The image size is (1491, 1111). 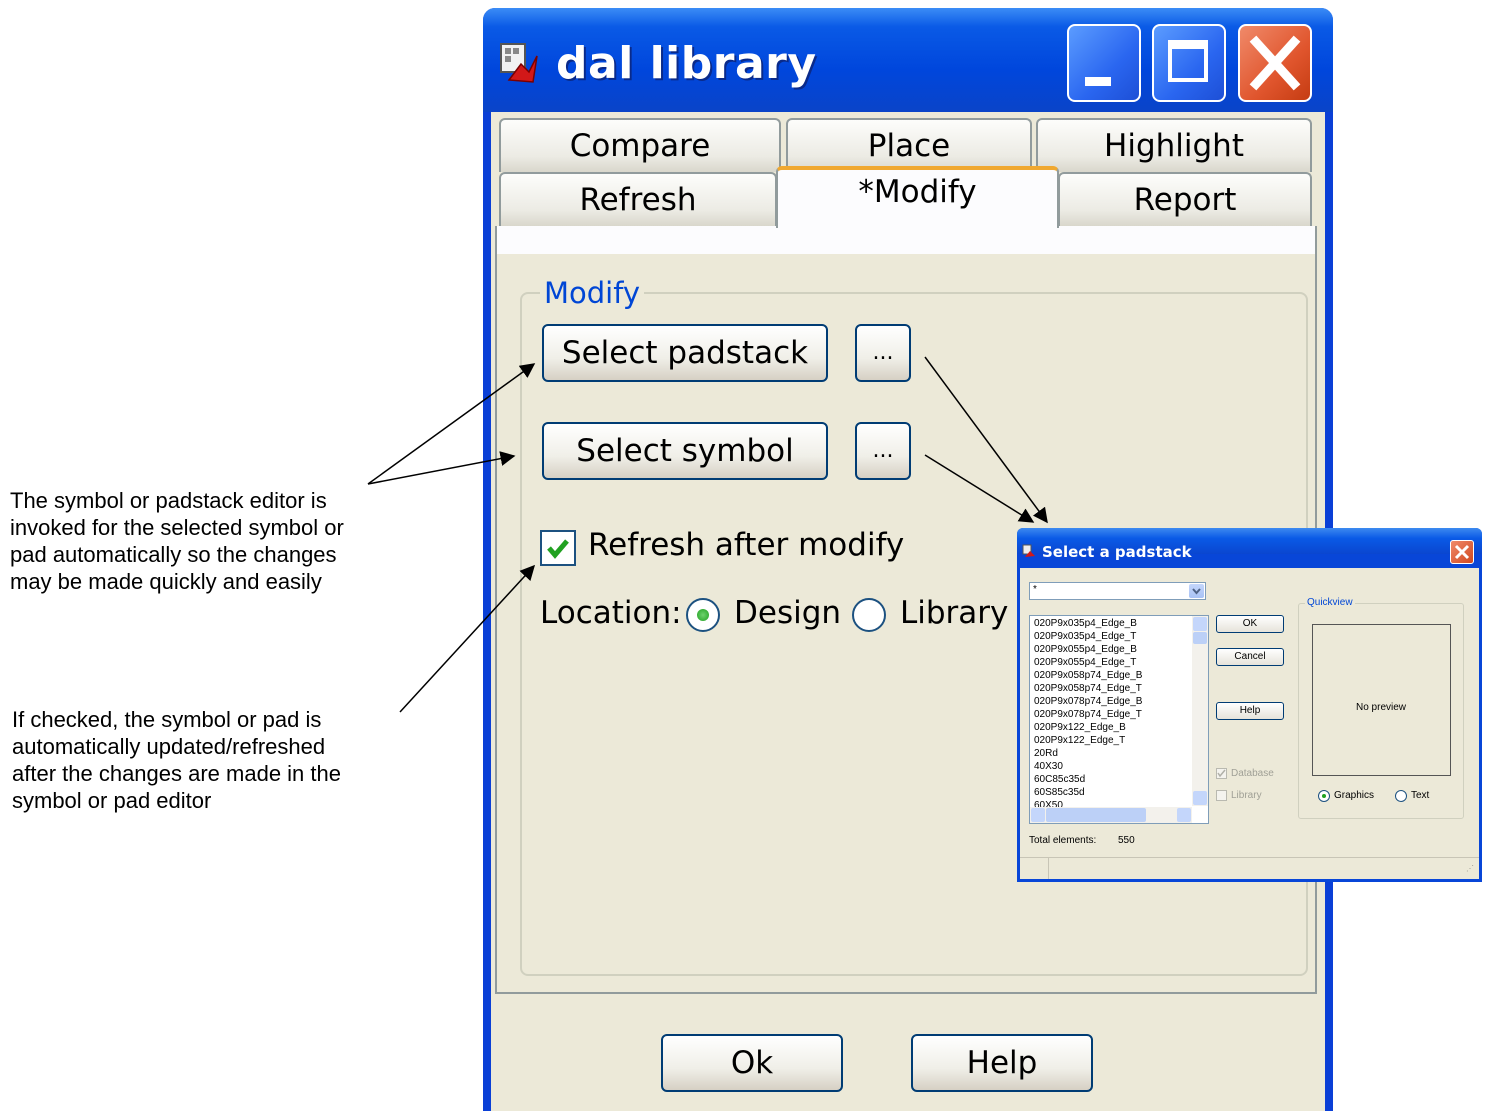 I want to click on arrow-to-checkbox, so click(x=467, y=638).